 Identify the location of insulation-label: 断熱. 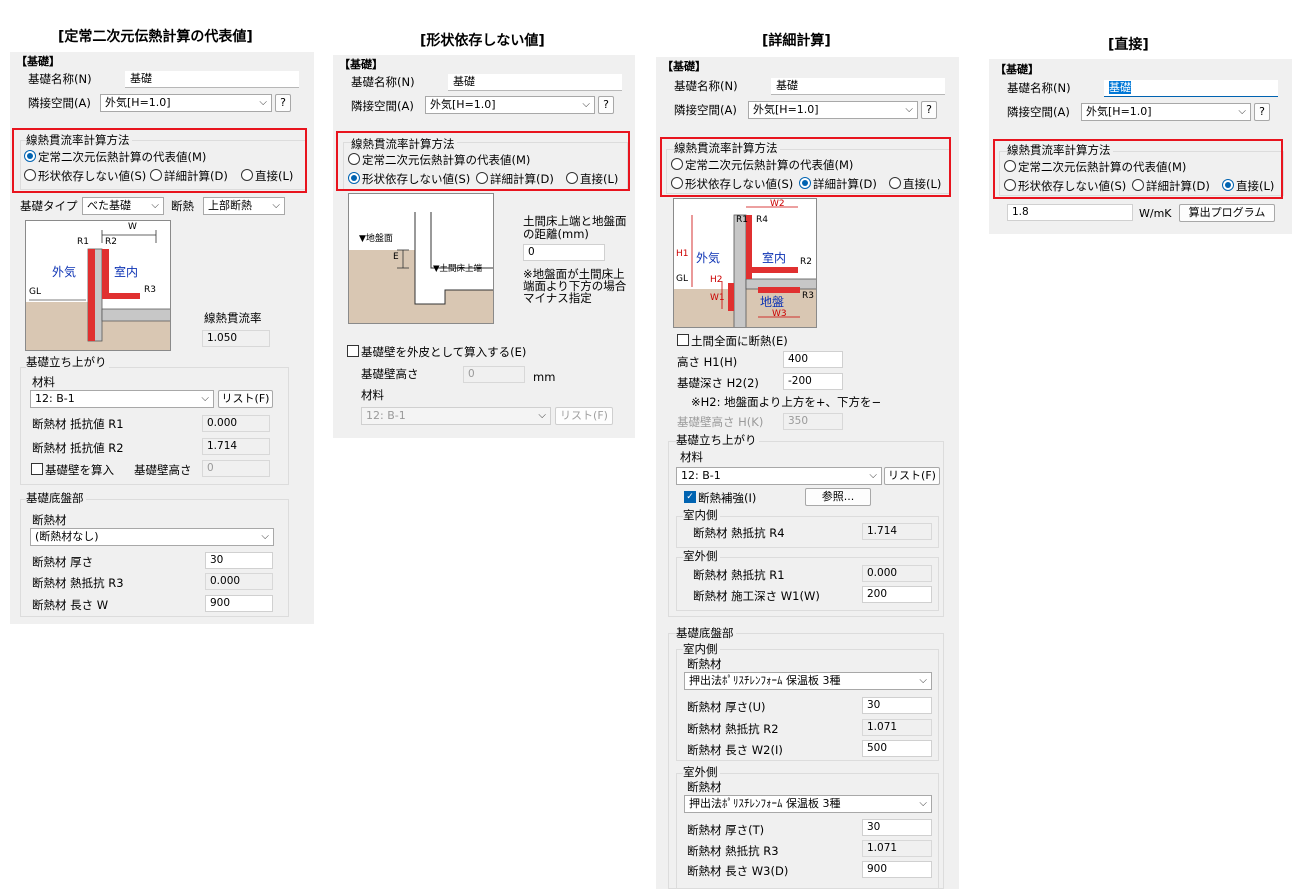
(182, 206).